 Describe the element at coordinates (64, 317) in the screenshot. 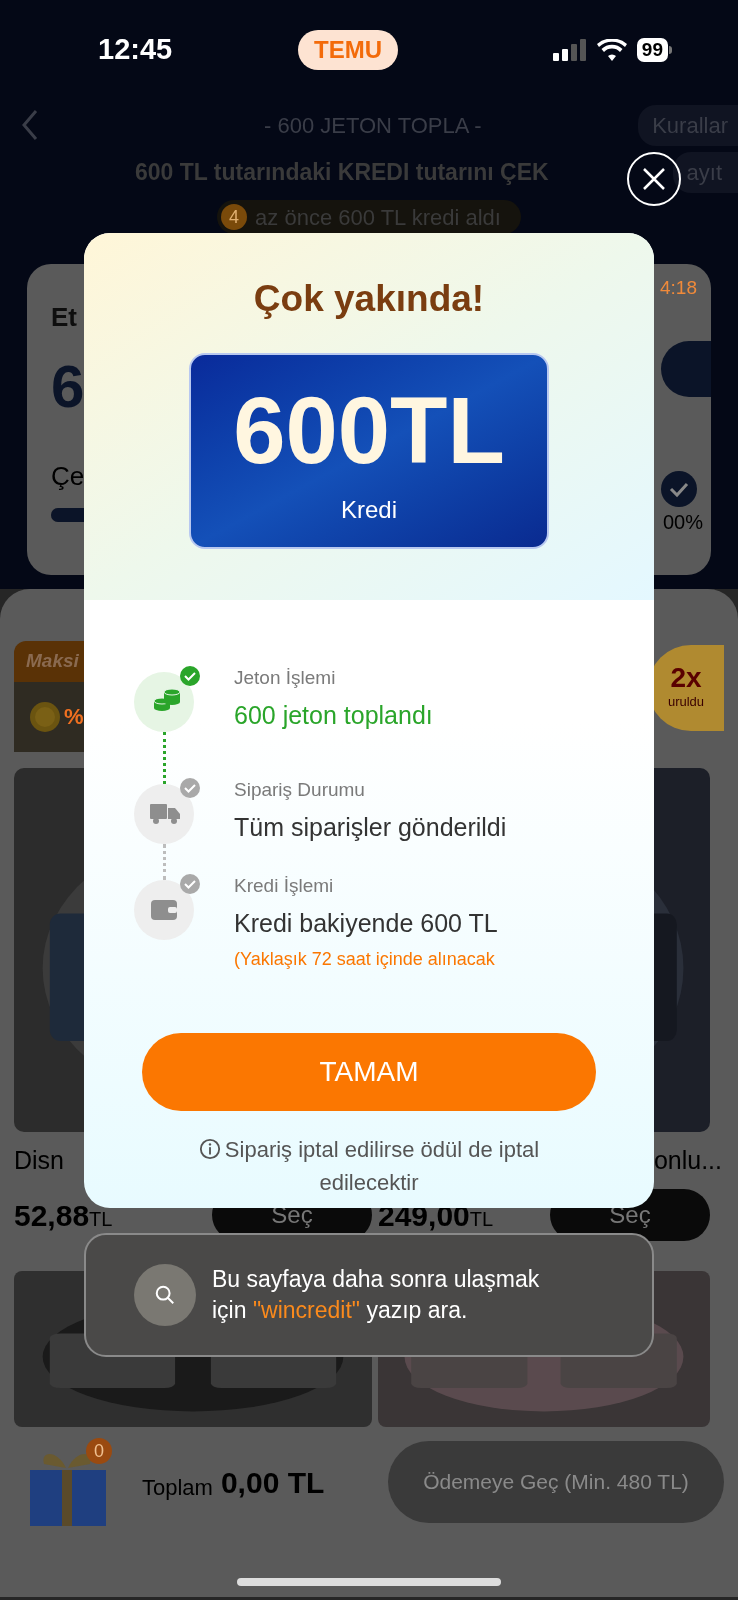

I see `card-label: Et` at that location.